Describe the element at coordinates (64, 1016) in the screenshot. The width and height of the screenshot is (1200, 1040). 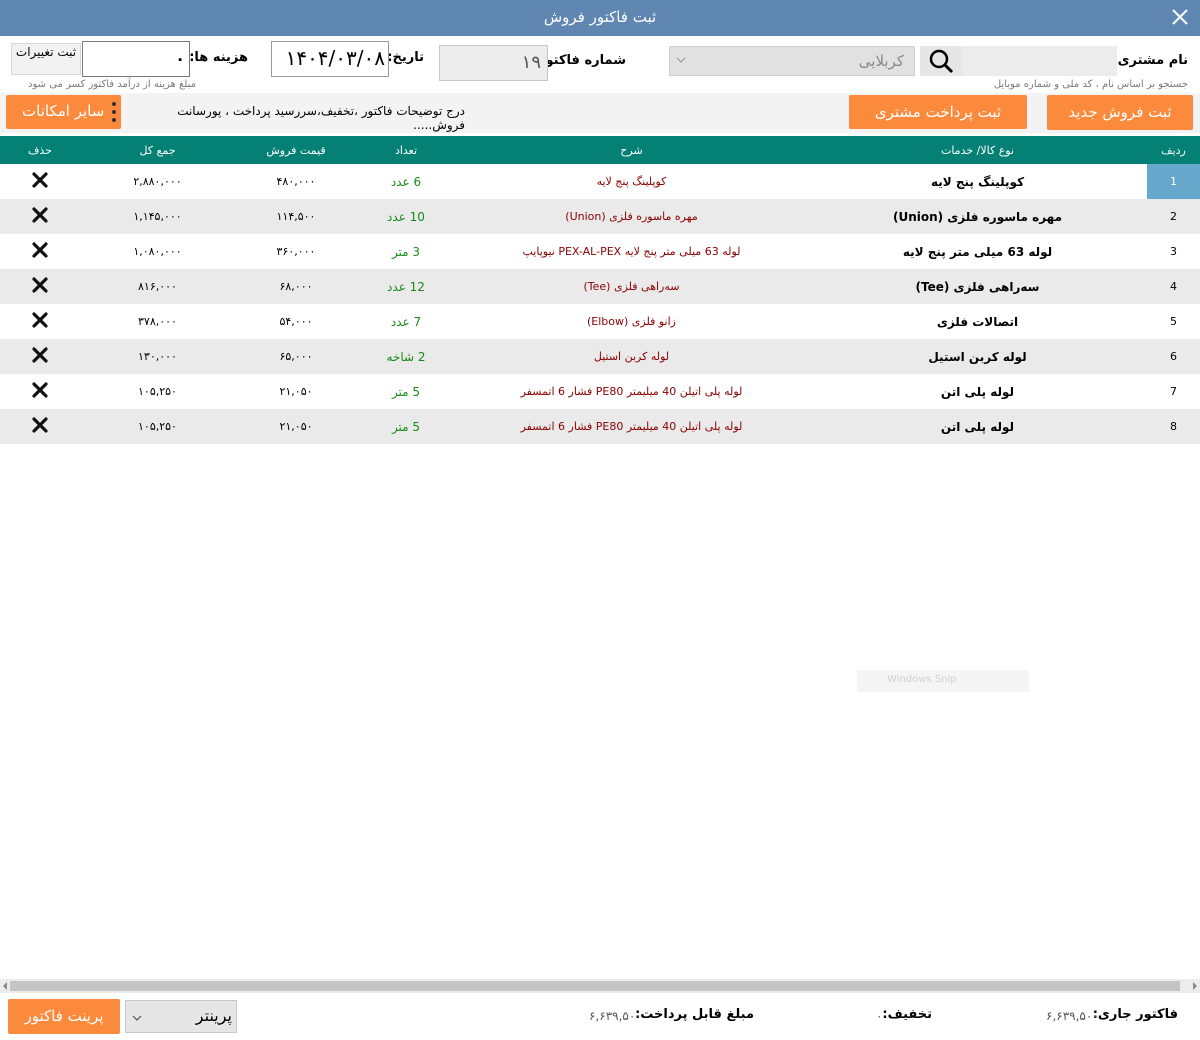
I see `print-invoice-button: پرینت فاکتور` at that location.